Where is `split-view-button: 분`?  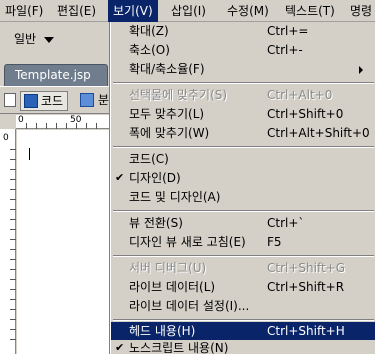 split-view-button: 분 is located at coordinates (94, 101).